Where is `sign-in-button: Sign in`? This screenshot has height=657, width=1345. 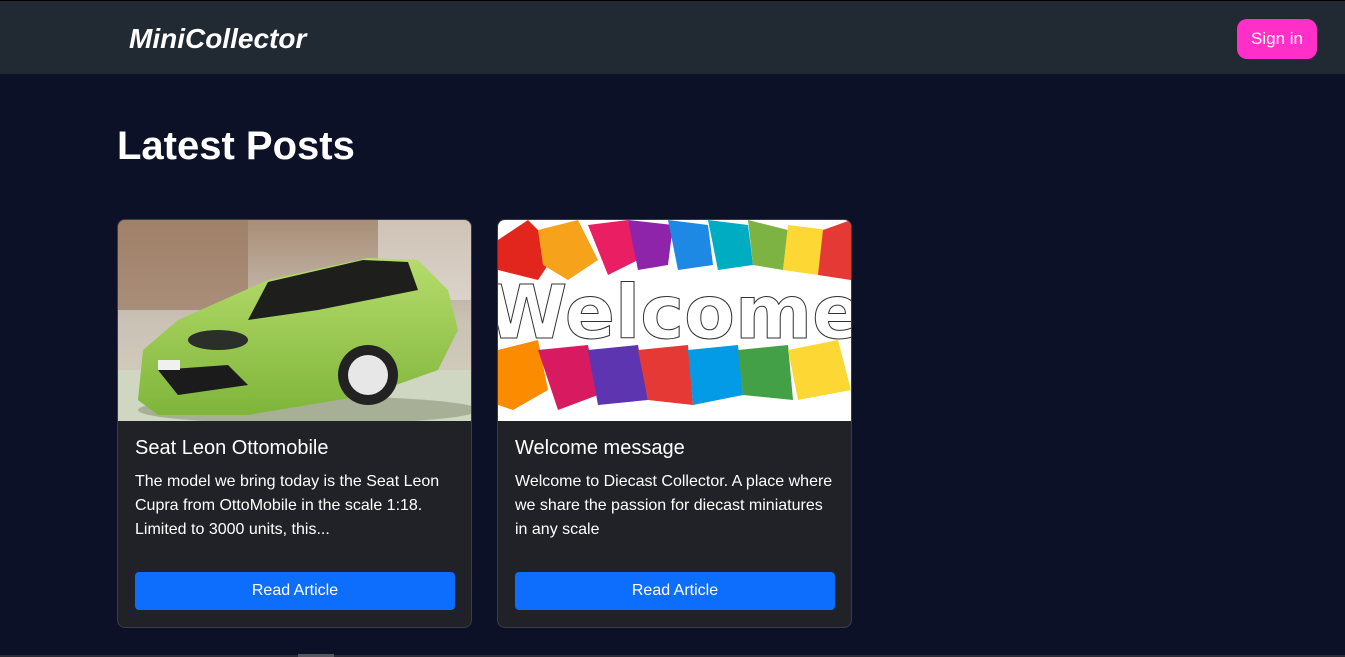
sign-in-button: Sign in is located at coordinates (1277, 39).